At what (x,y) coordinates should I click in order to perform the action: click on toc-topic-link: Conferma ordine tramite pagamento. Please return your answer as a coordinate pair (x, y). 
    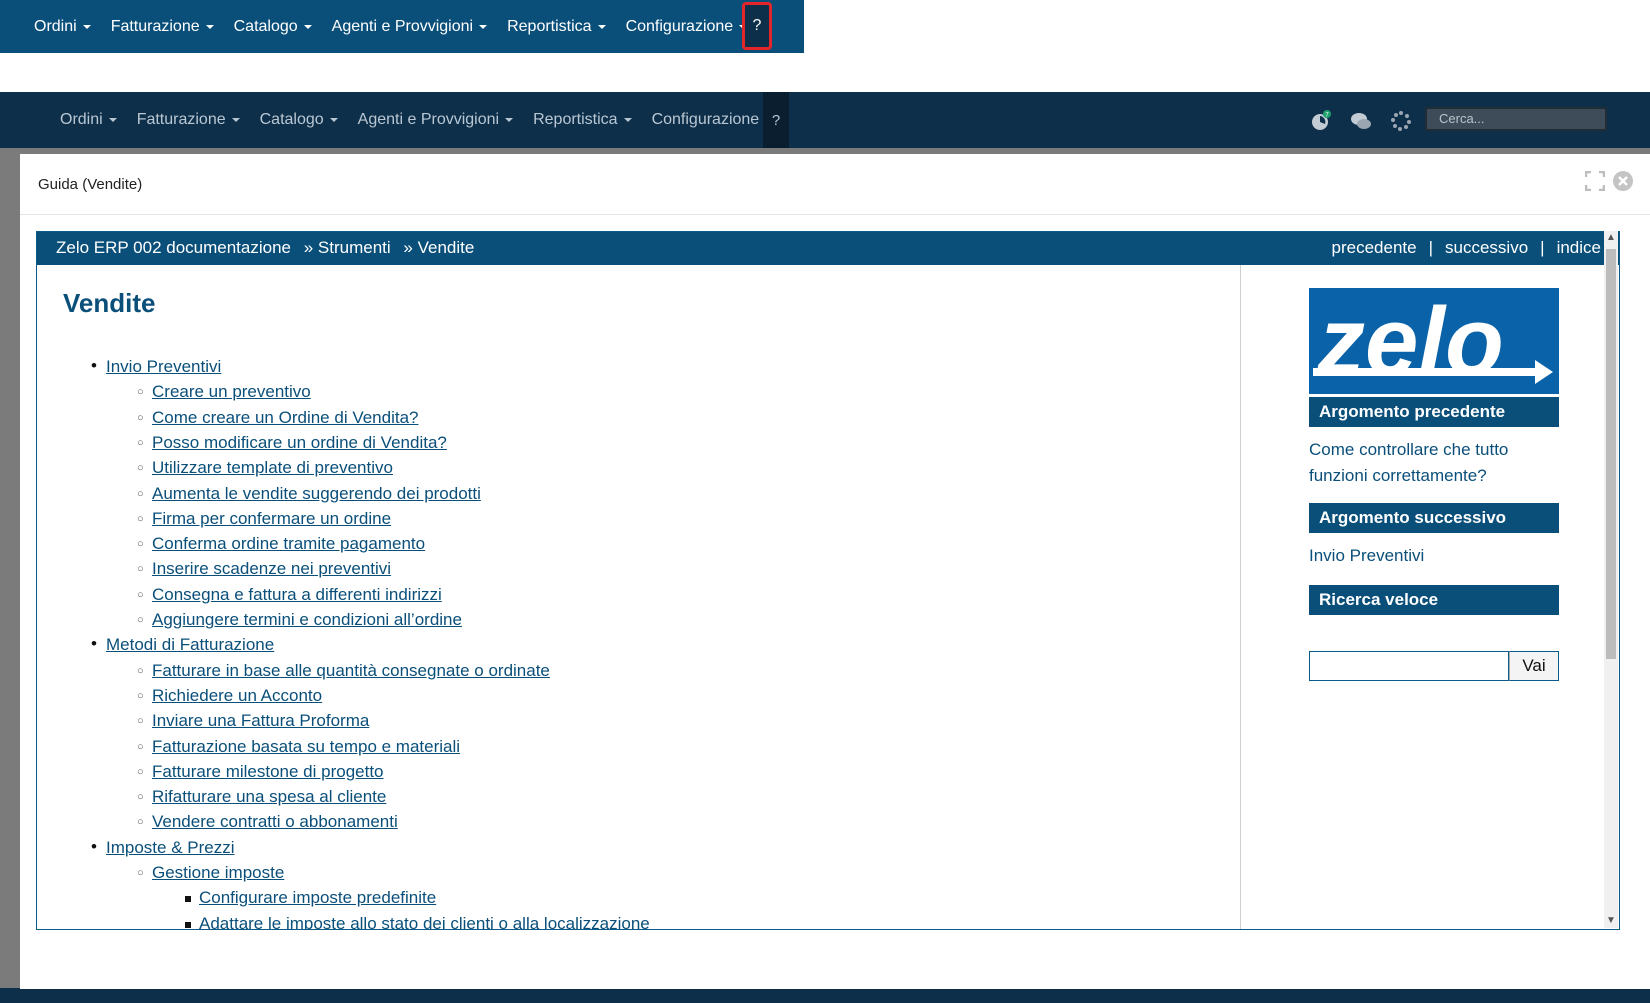
    Looking at the image, I should click on (281, 544).